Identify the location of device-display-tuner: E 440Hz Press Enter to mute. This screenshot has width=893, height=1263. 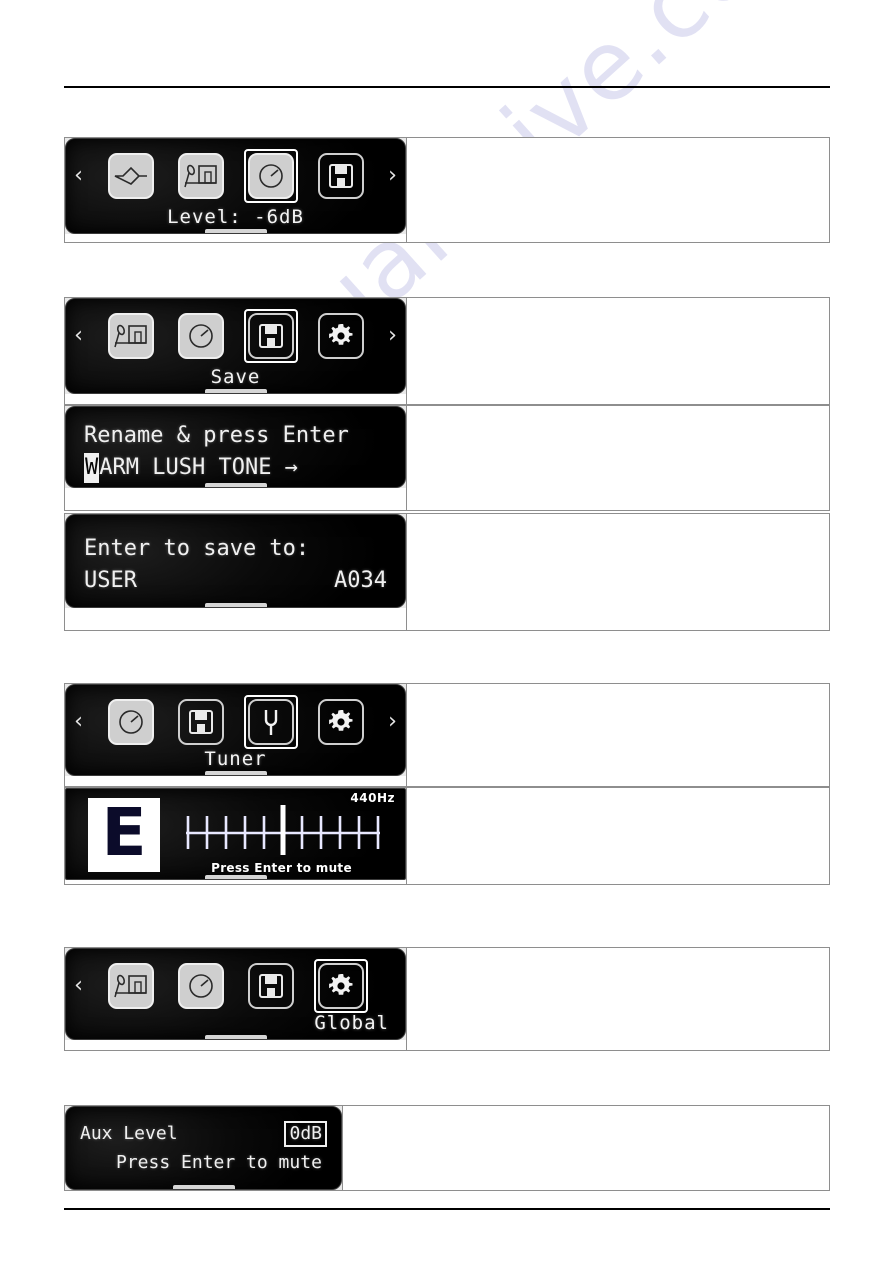
(235, 834).